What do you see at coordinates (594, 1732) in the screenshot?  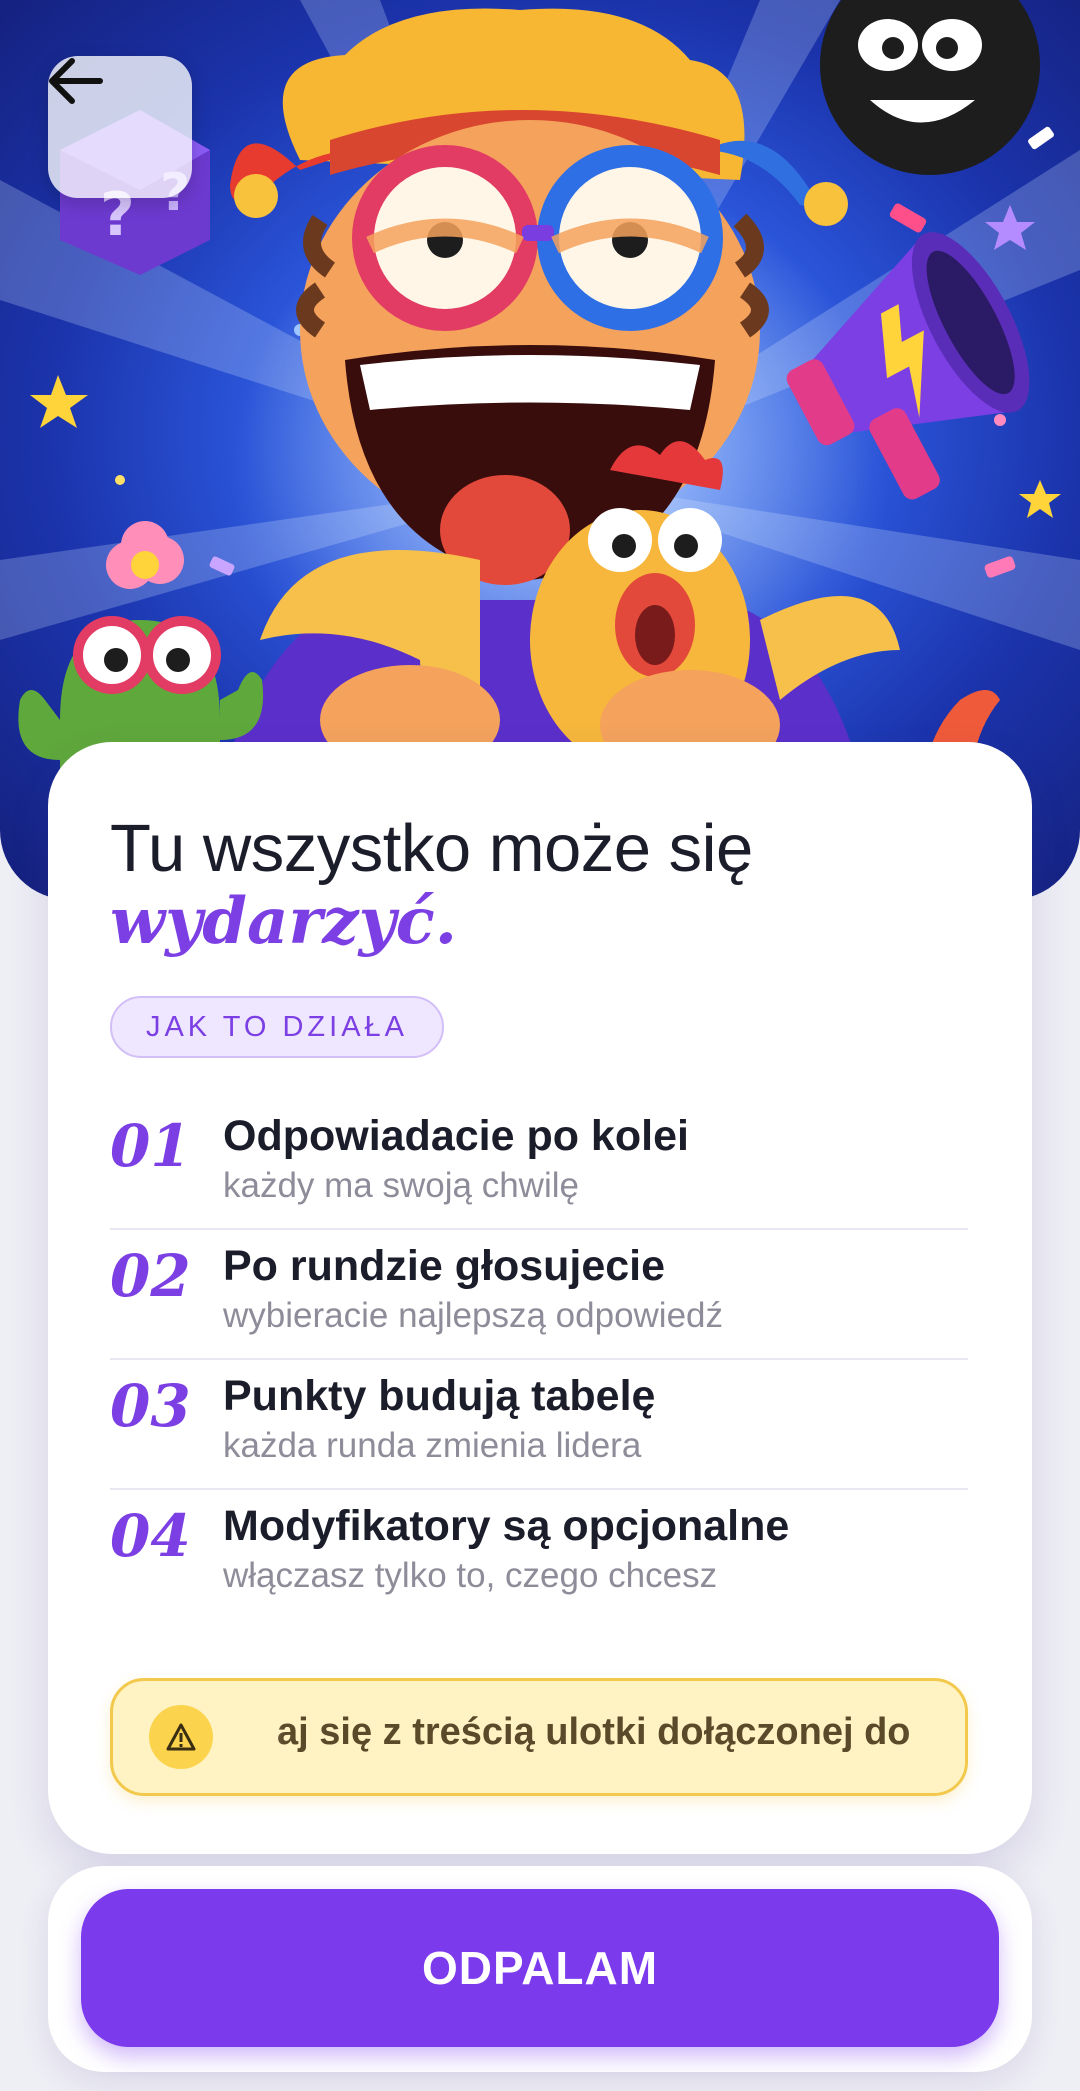 I see `notice-text: aj się z treścią ulotki dołączonej do` at bounding box center [594, 1732].